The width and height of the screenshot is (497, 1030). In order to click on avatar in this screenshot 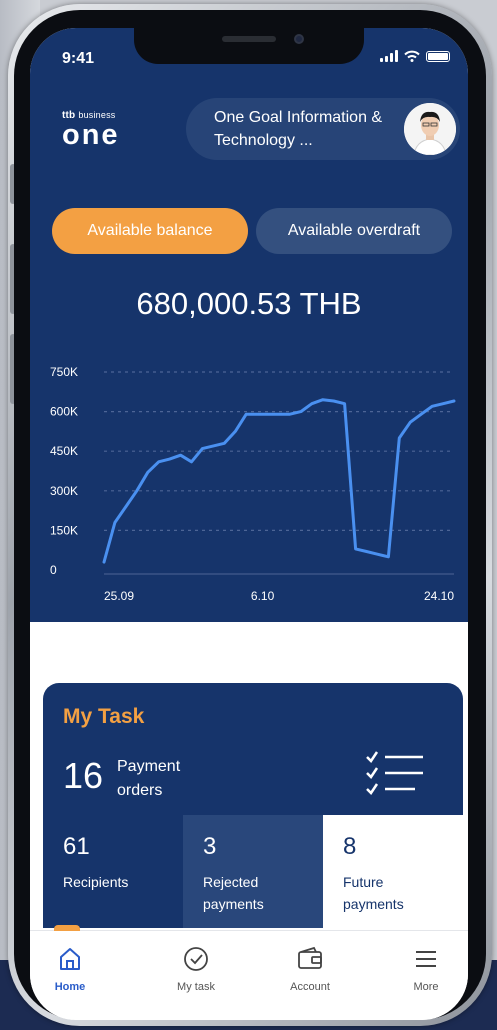, I will do `click(430, 129)`.